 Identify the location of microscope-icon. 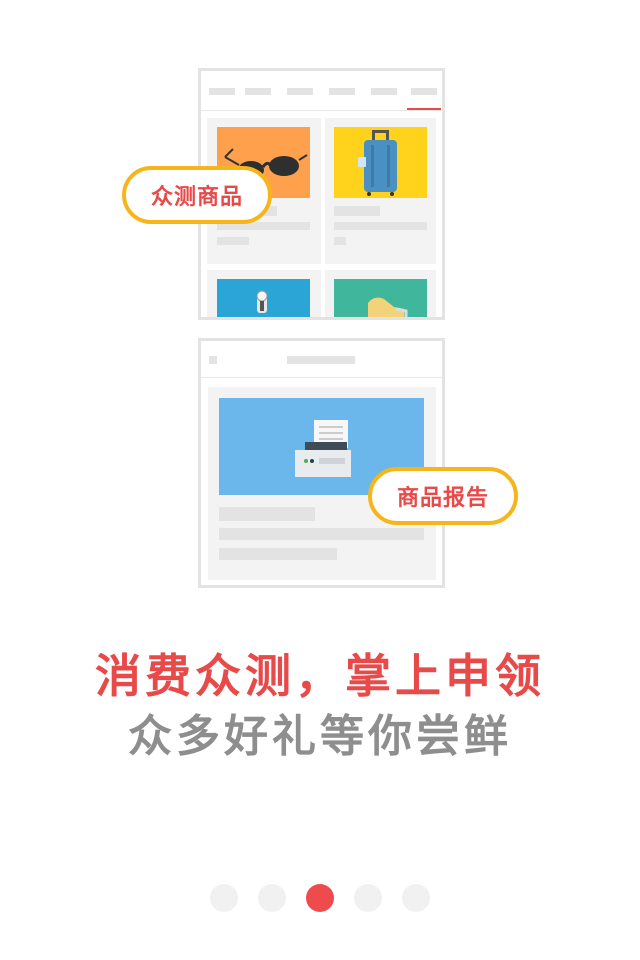
(263, 298).